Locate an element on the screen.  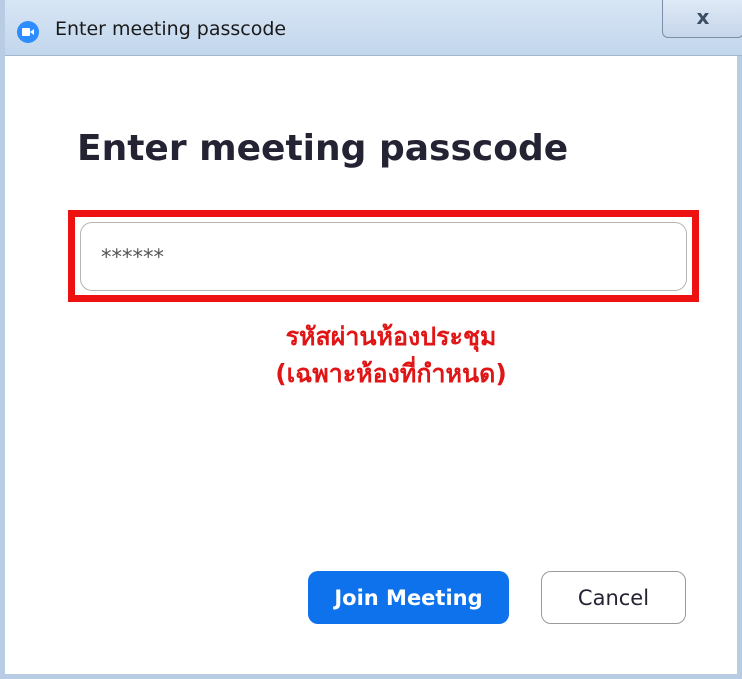
close-icon: x is located at coordinates (702, 19).